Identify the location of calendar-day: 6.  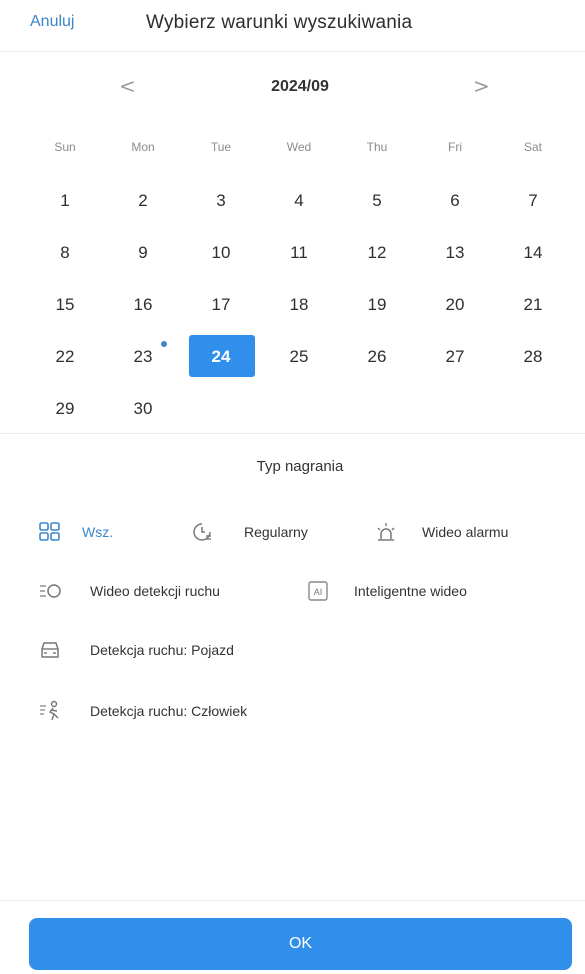
(455, 204).